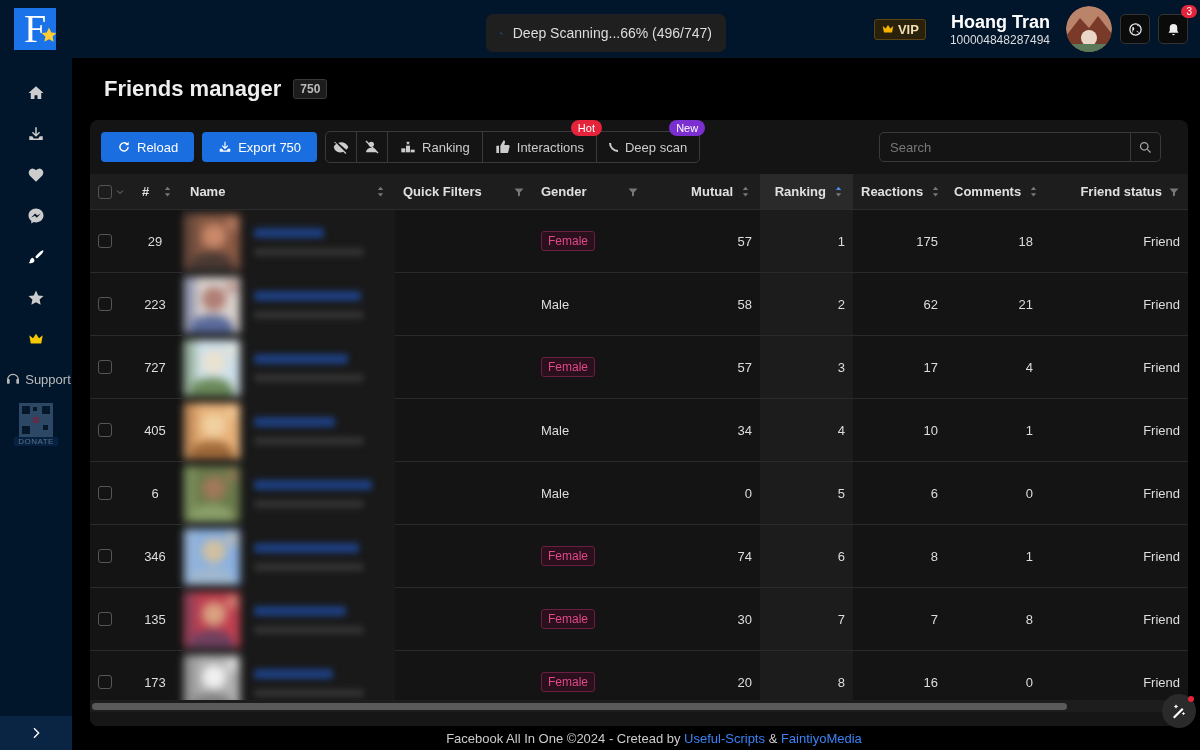  What do you see at coordinates (999, 39) in the screenshot?
I see `user-id: 100004848287494` at bounding box center [999, 39].